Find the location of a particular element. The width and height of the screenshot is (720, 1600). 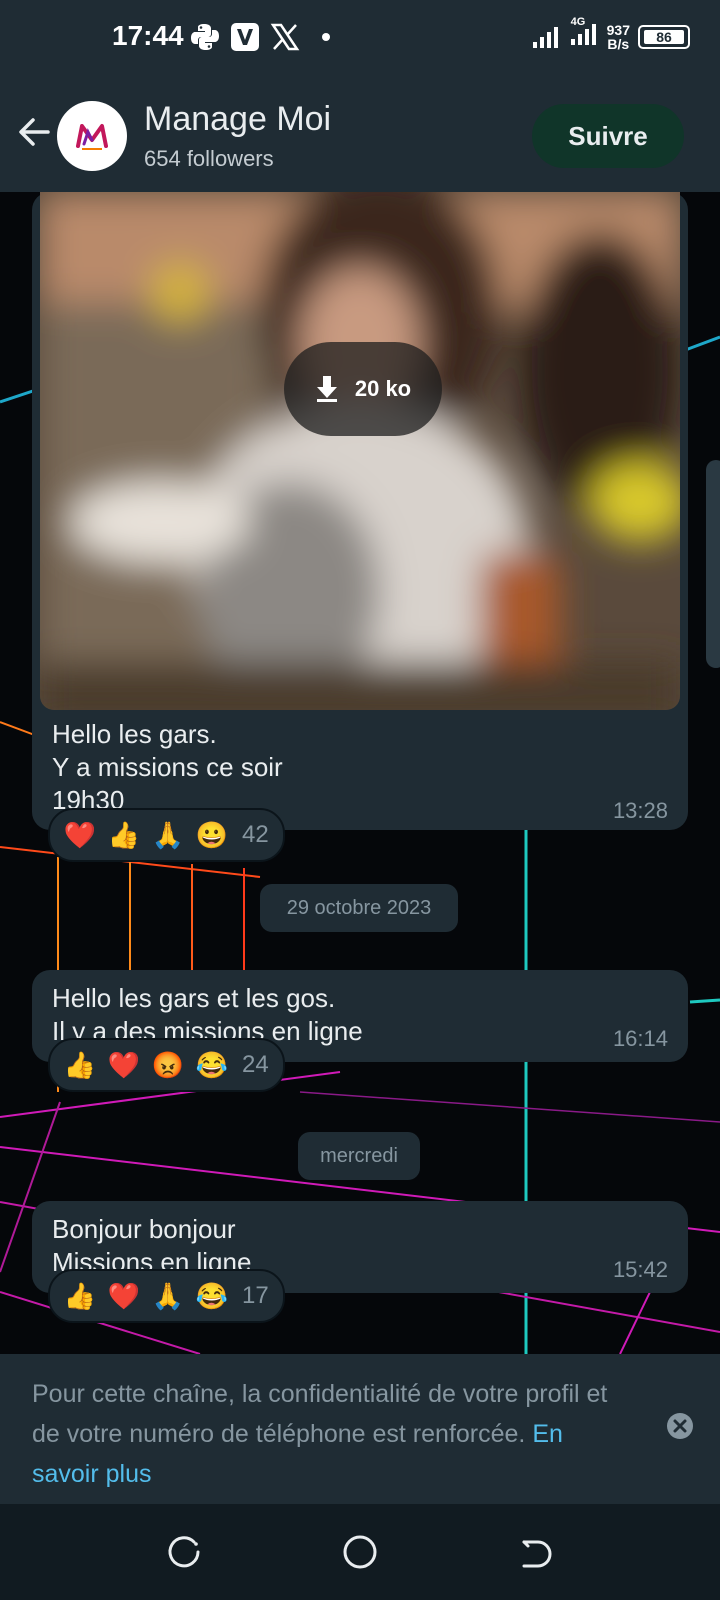

status-indicators: 4G 937 B/s 86 is located at coordinates (610, 33).